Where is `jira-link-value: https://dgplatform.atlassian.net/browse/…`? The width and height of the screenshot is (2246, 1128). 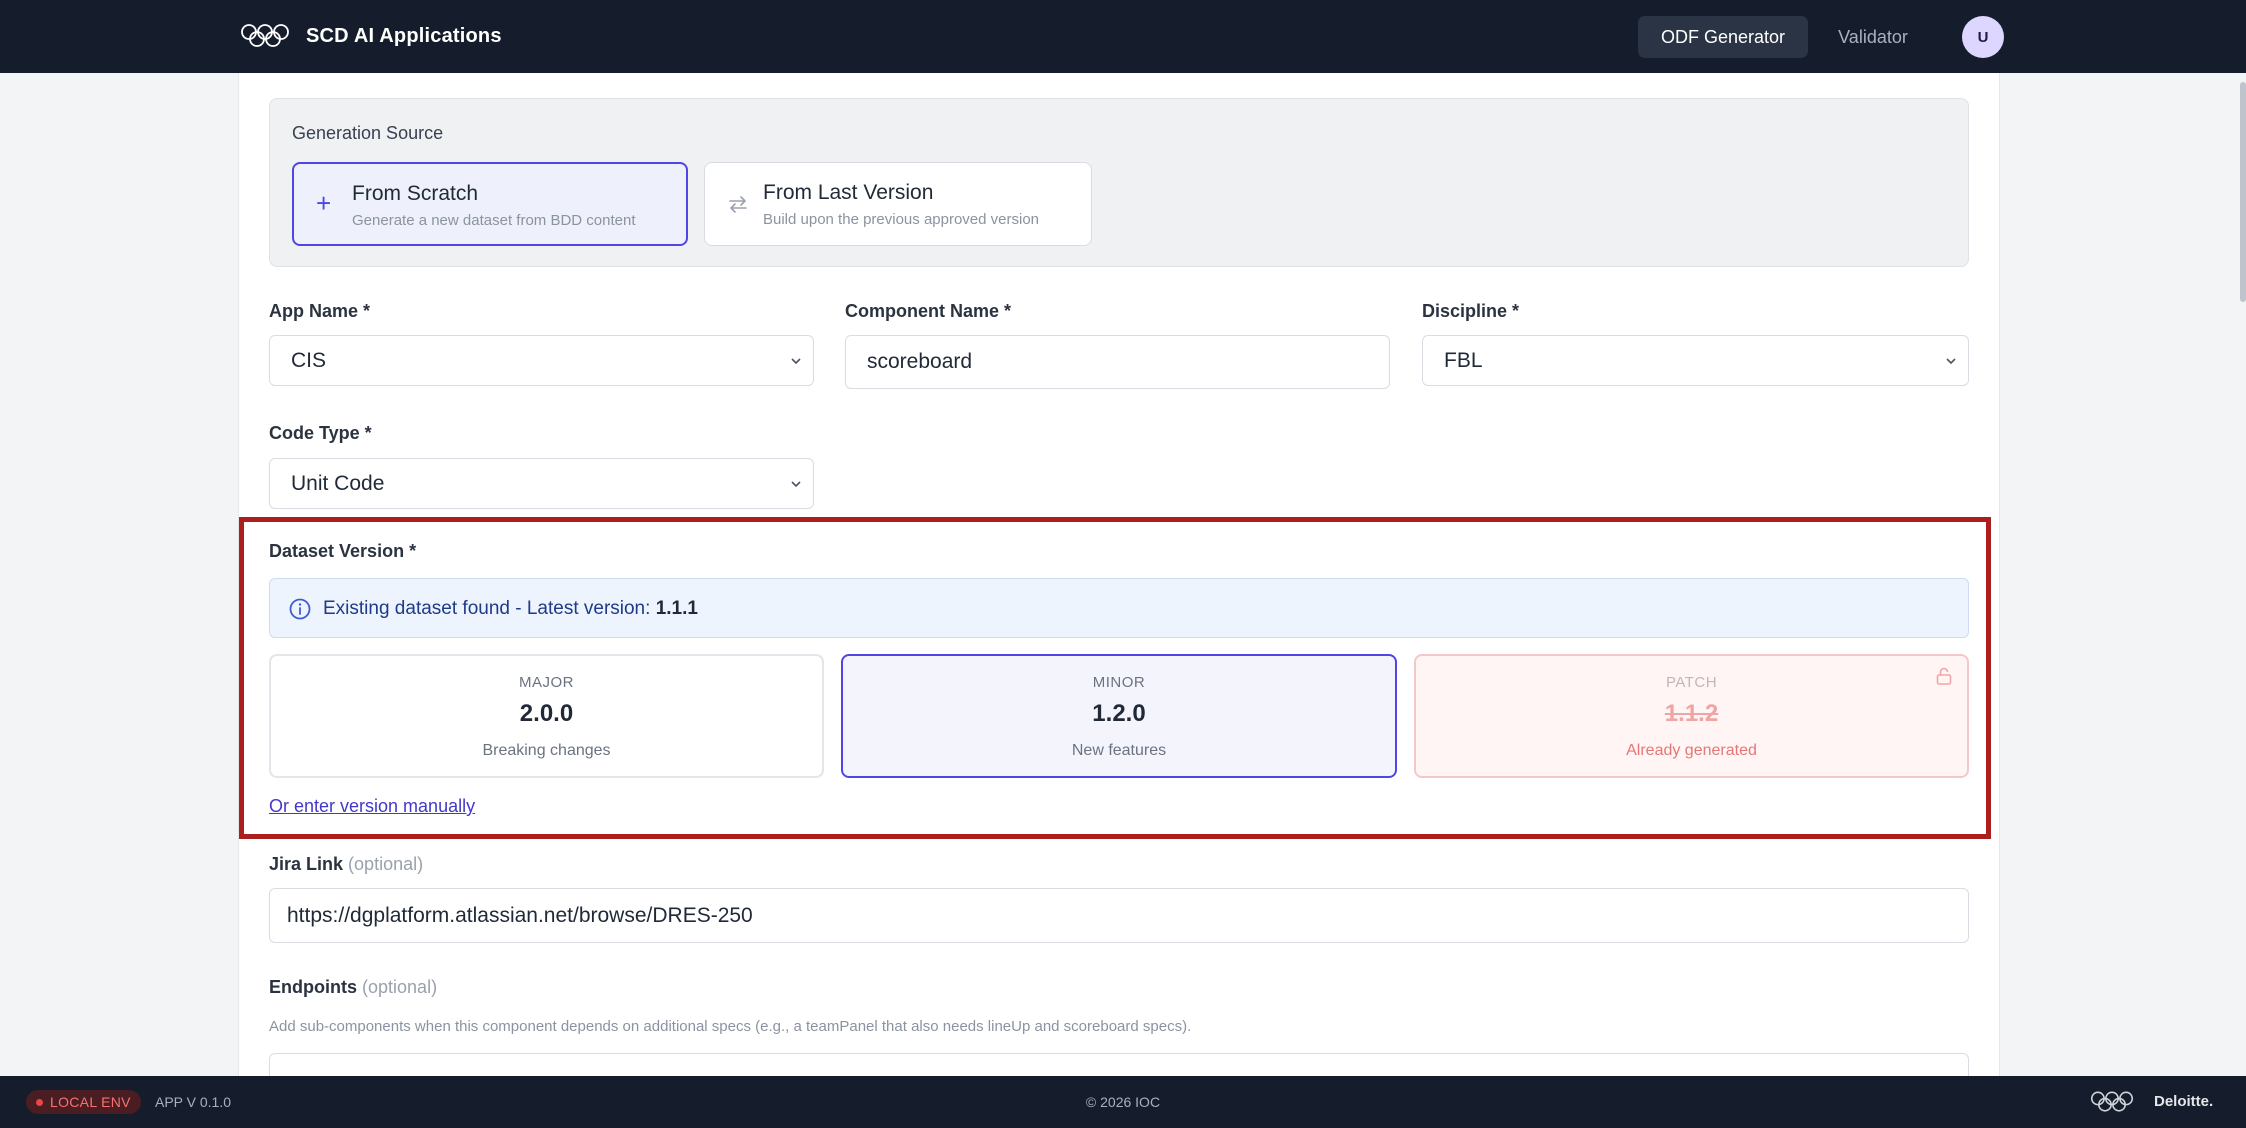 jira-link-value: https://dgplatform.atlassian.net/browse/… is located at coordinates (520, 915).